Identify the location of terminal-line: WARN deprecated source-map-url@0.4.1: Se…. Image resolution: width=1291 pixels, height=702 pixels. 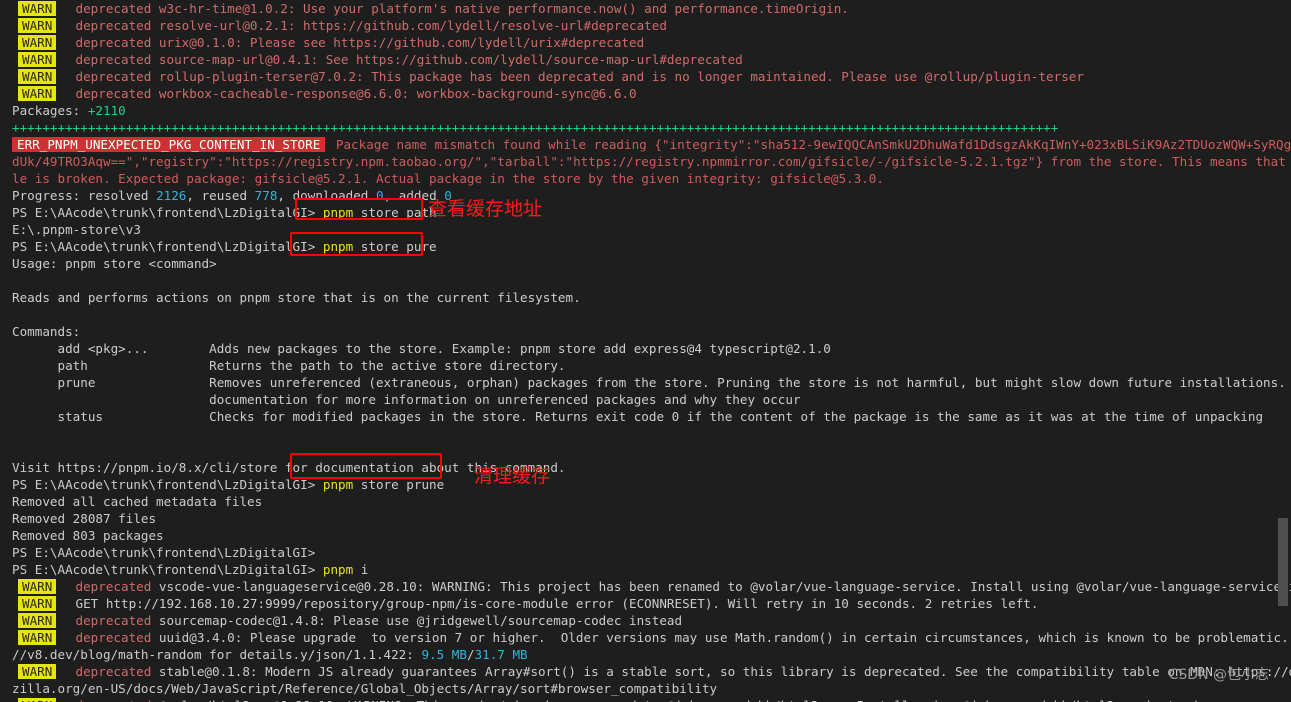
(645, 59).